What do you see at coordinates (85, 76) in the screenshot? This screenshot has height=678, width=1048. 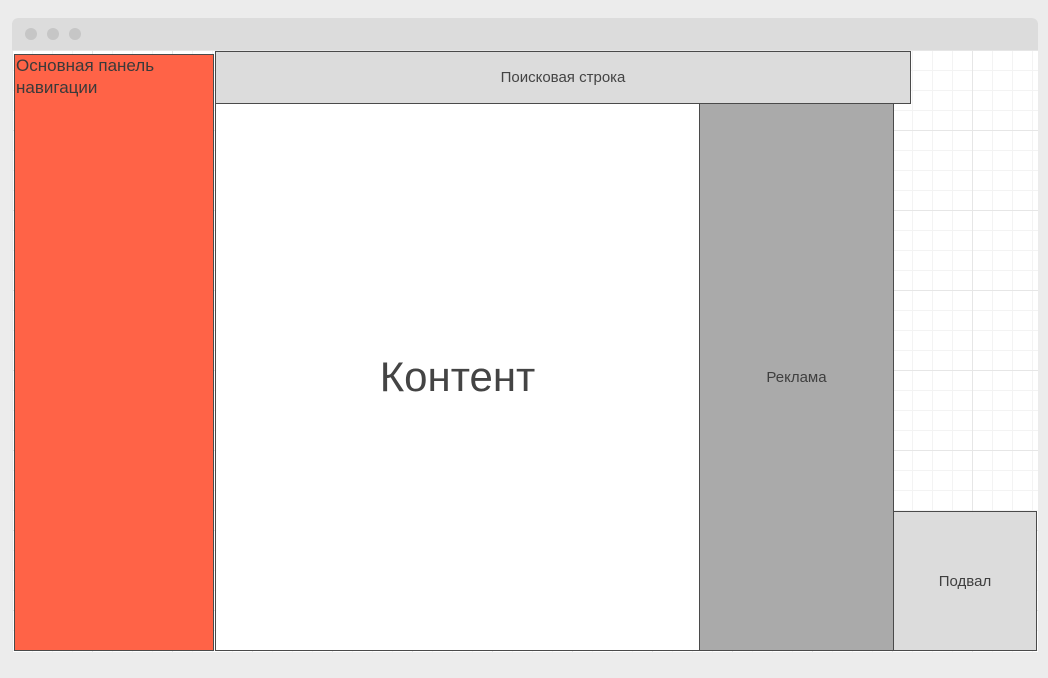 I see `nav-panel-label: Основная панель навигации` at bounding box center [85, 76].